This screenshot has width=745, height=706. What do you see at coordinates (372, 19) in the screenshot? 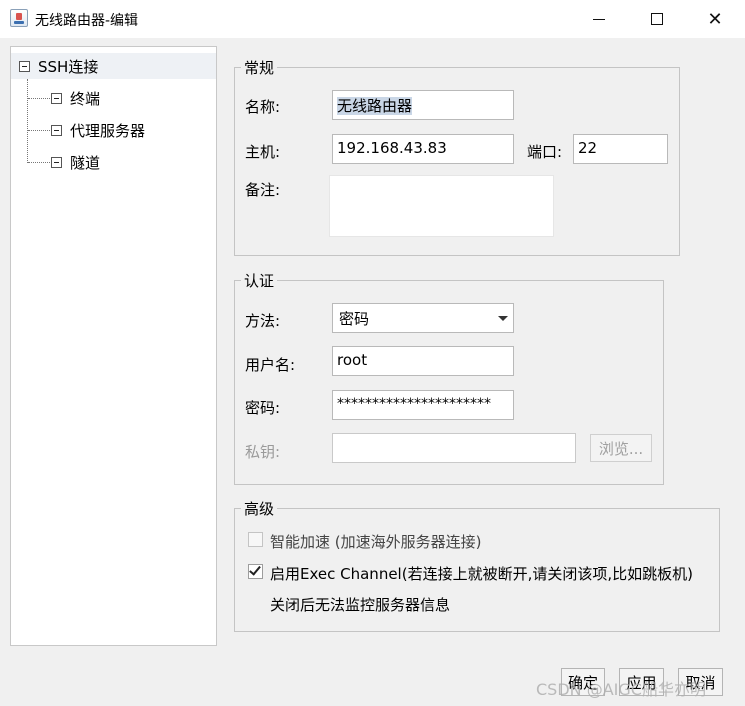
I see `title-bar: 无线路由器-编辑 ✕` at bounding box center [372, 19].